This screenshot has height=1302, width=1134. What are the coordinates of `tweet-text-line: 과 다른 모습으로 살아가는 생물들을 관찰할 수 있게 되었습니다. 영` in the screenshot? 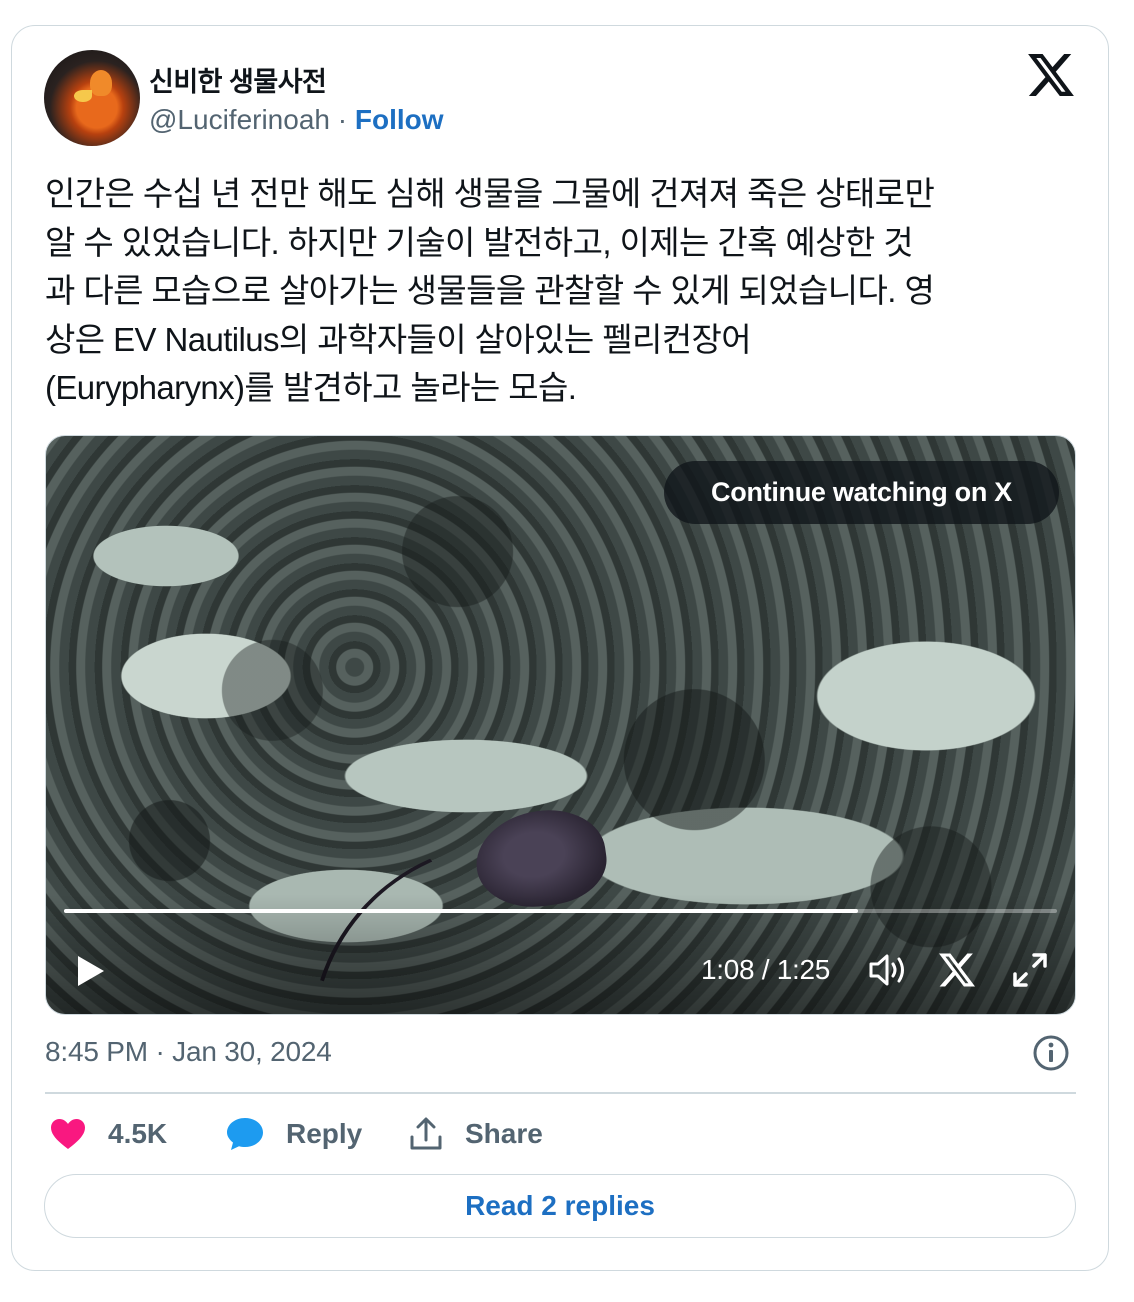 It's located at (490, 290).